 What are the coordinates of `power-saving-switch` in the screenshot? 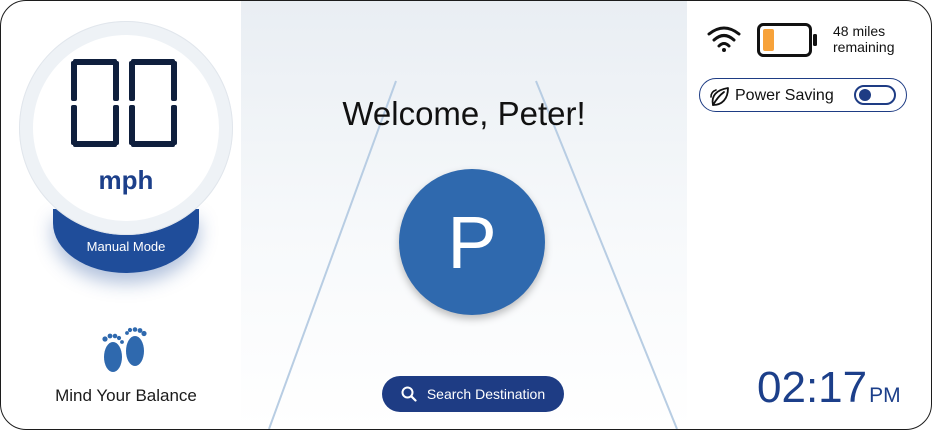 It's located at (875, 95).